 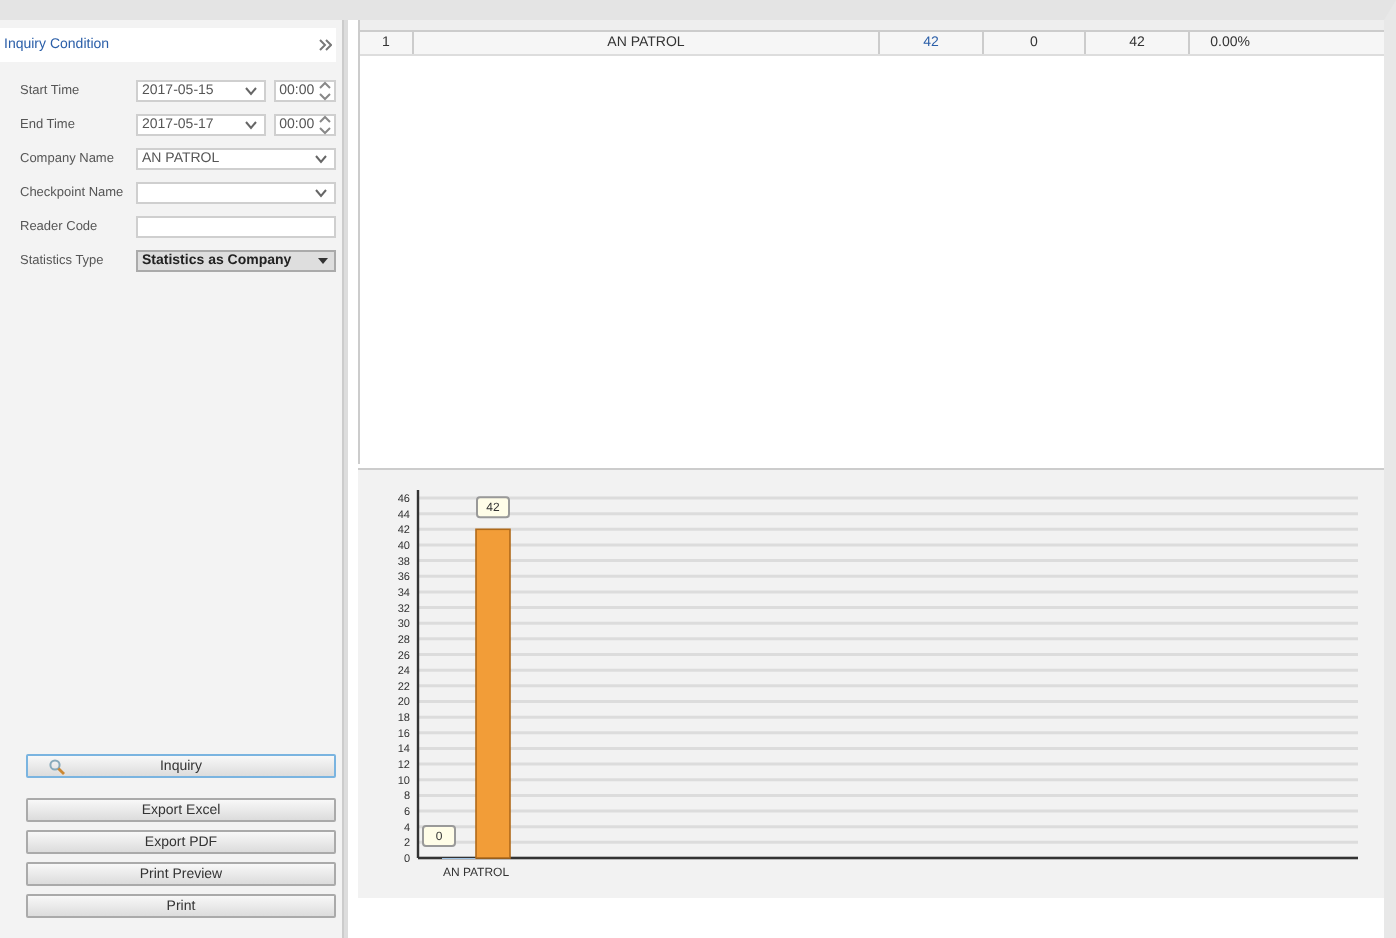 I want to click on dropdown-field, so click(x=236, y=192).